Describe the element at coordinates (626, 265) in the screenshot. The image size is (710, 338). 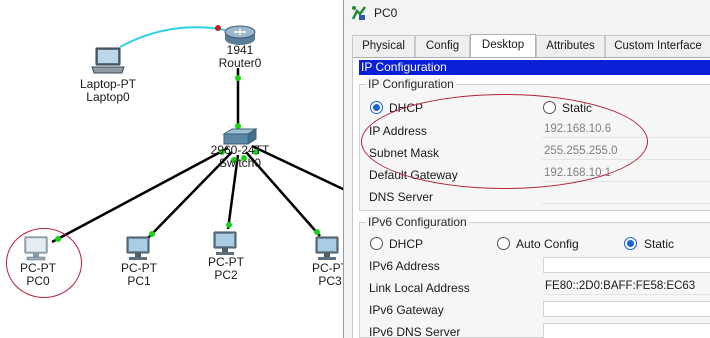
I see `ipv6-address-input` at that location.